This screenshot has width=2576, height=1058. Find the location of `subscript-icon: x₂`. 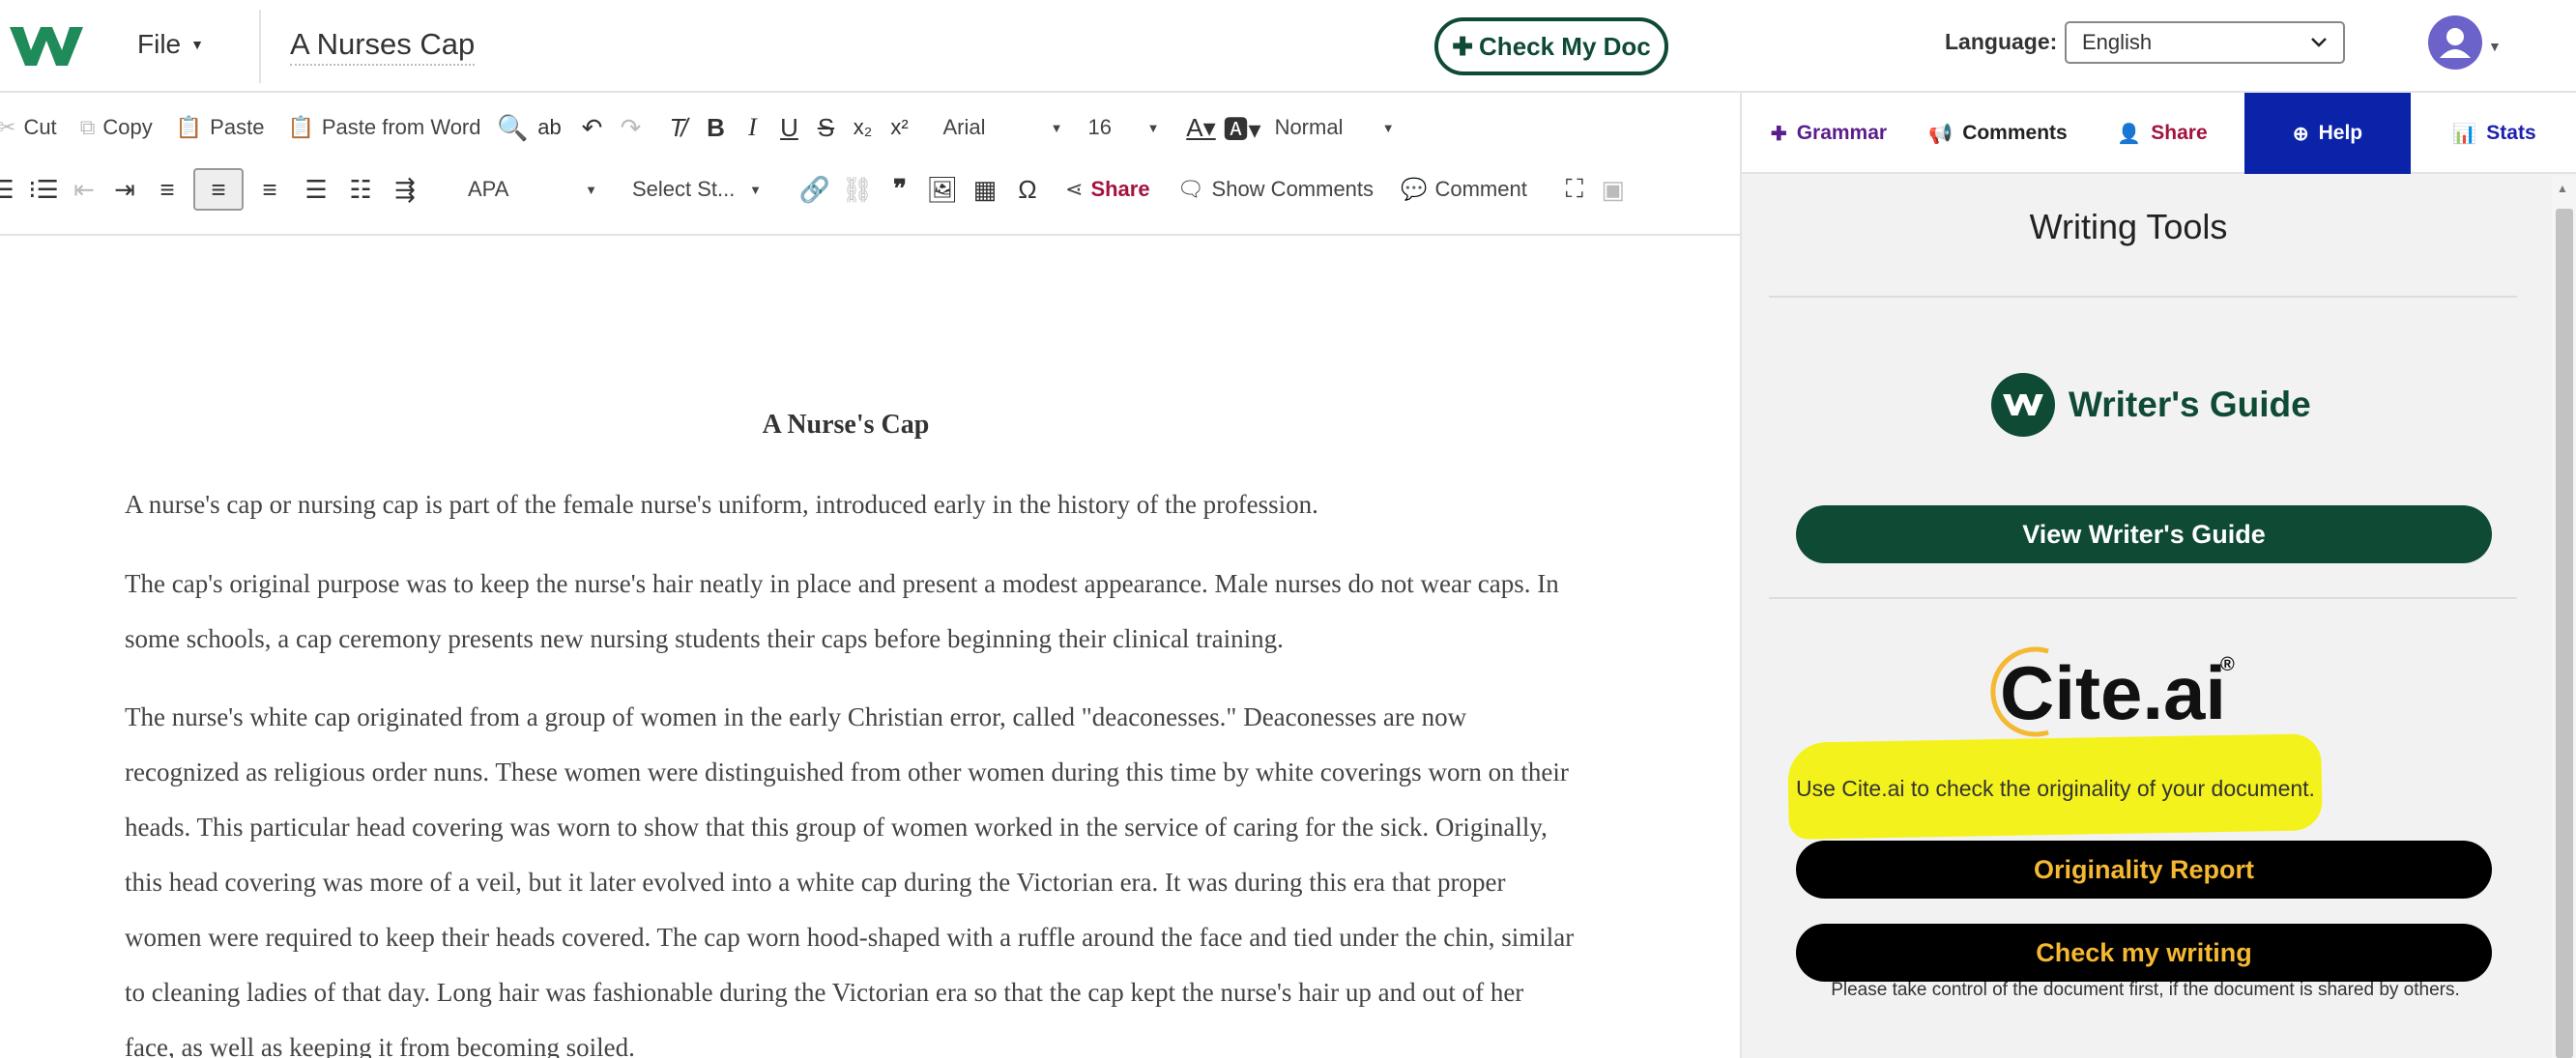

subscript-icon: x₂ is located at coordinates (863, 127).